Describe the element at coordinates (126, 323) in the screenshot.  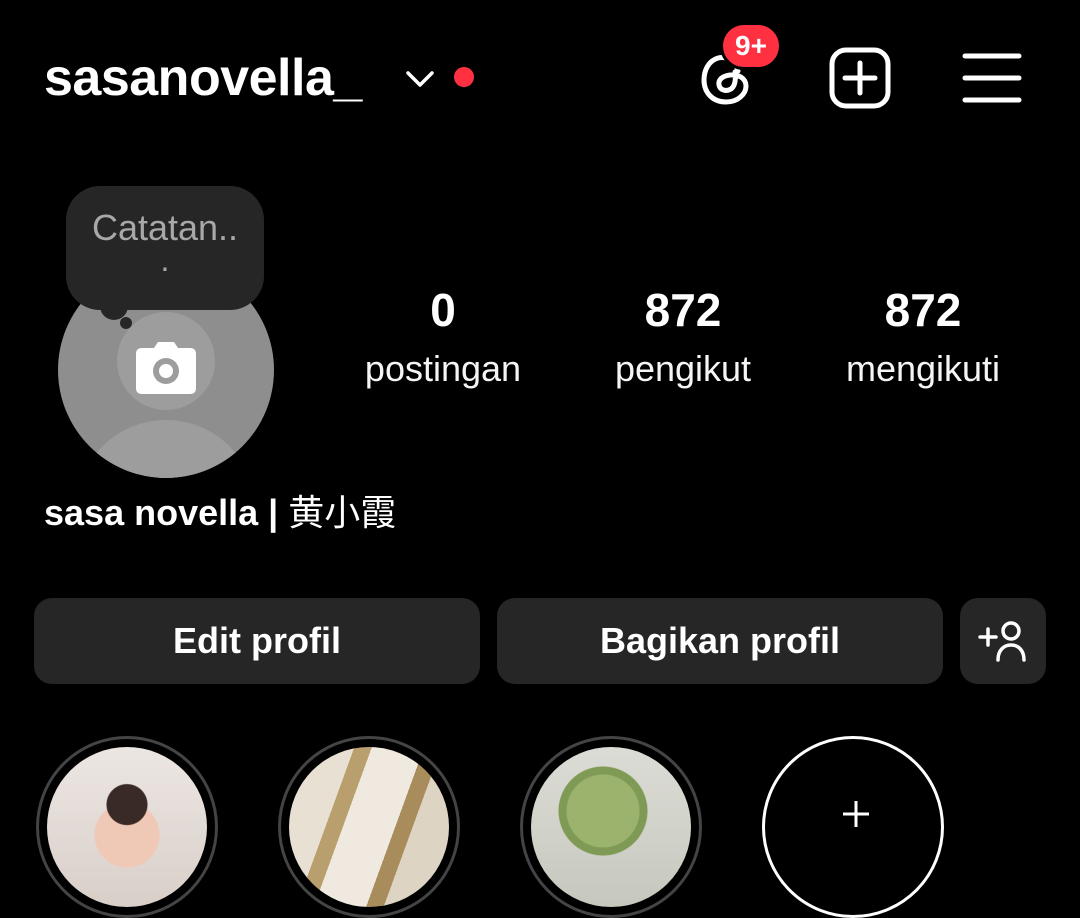
I see `note-bubble-tail-small` at that location.